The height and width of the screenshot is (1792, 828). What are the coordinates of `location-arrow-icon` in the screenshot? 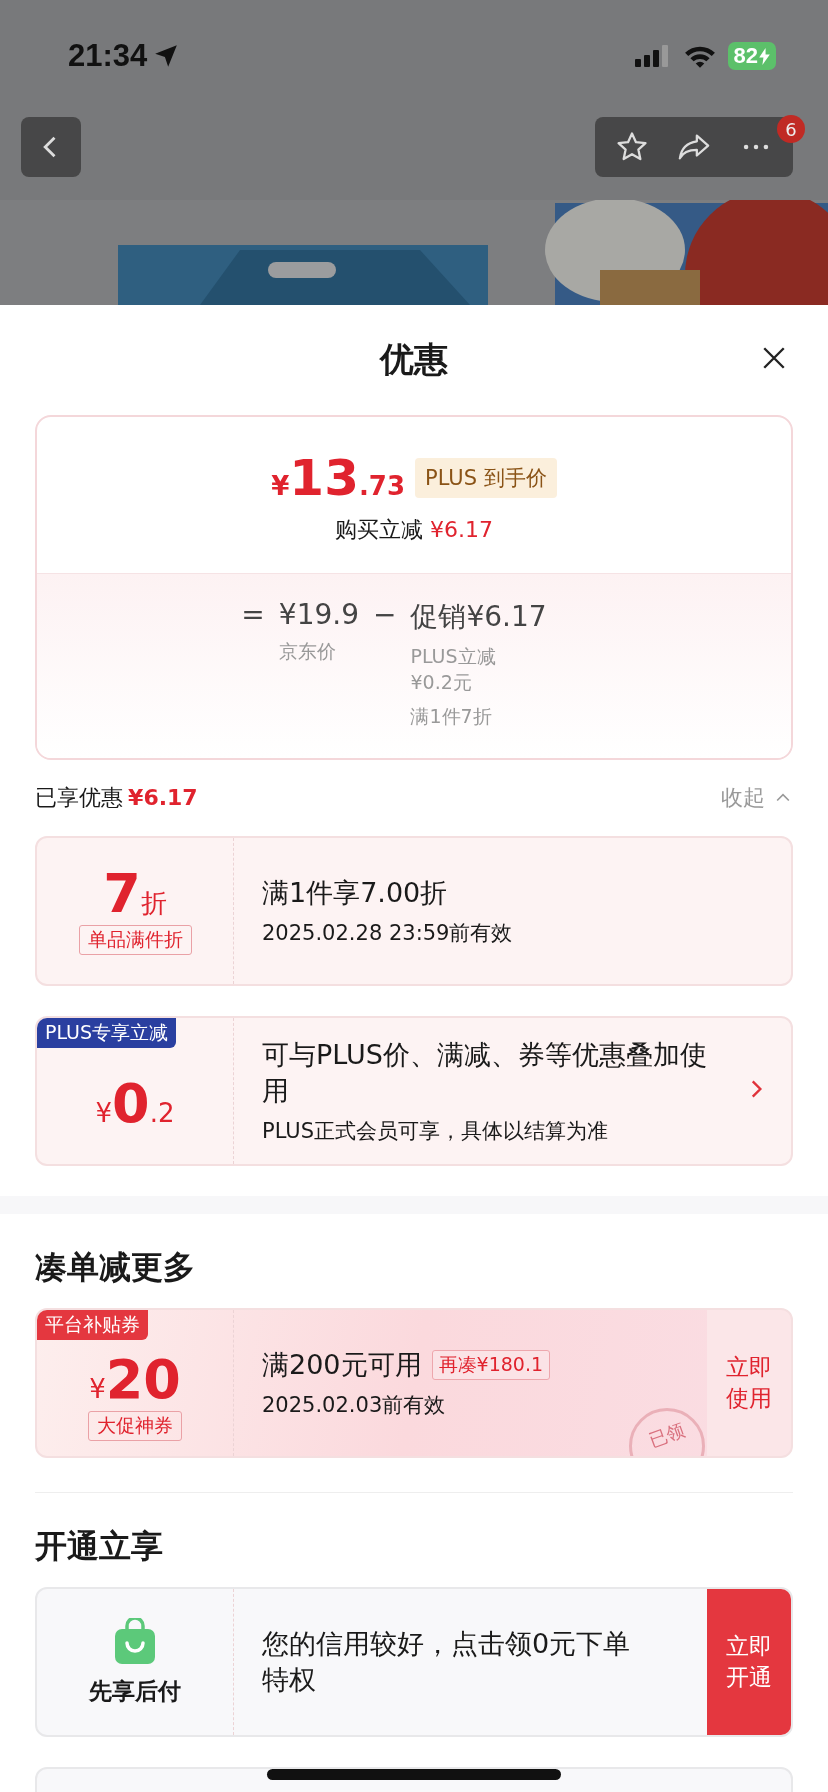 It's located at (166, 56).